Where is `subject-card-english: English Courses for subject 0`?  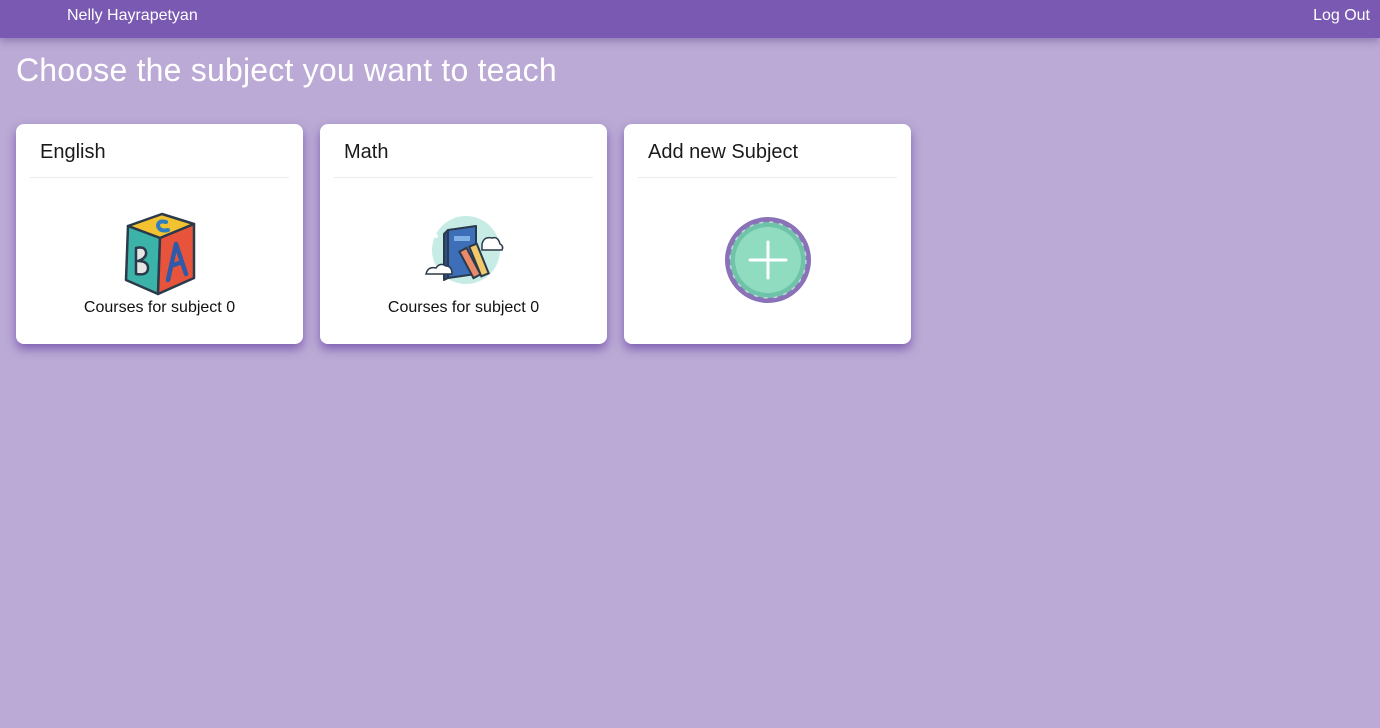
subject-card-english: English Courses for subject 0 is located at coordinates (159, 234).